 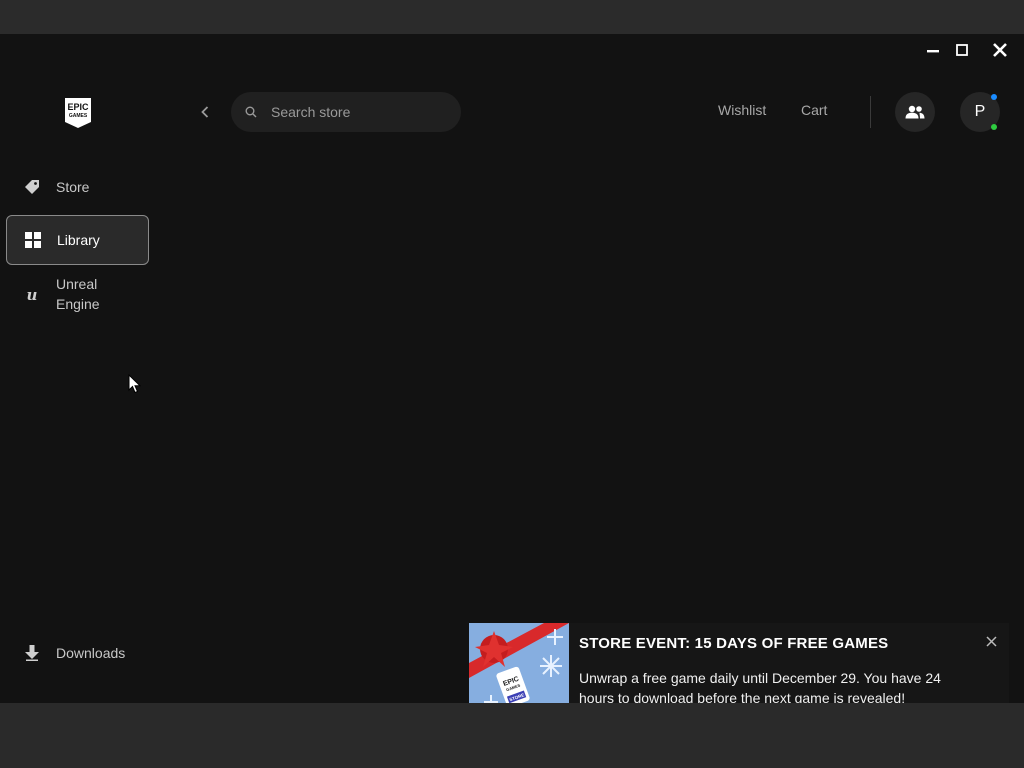 I want to click on close-button, so click(x=1000, y=50).